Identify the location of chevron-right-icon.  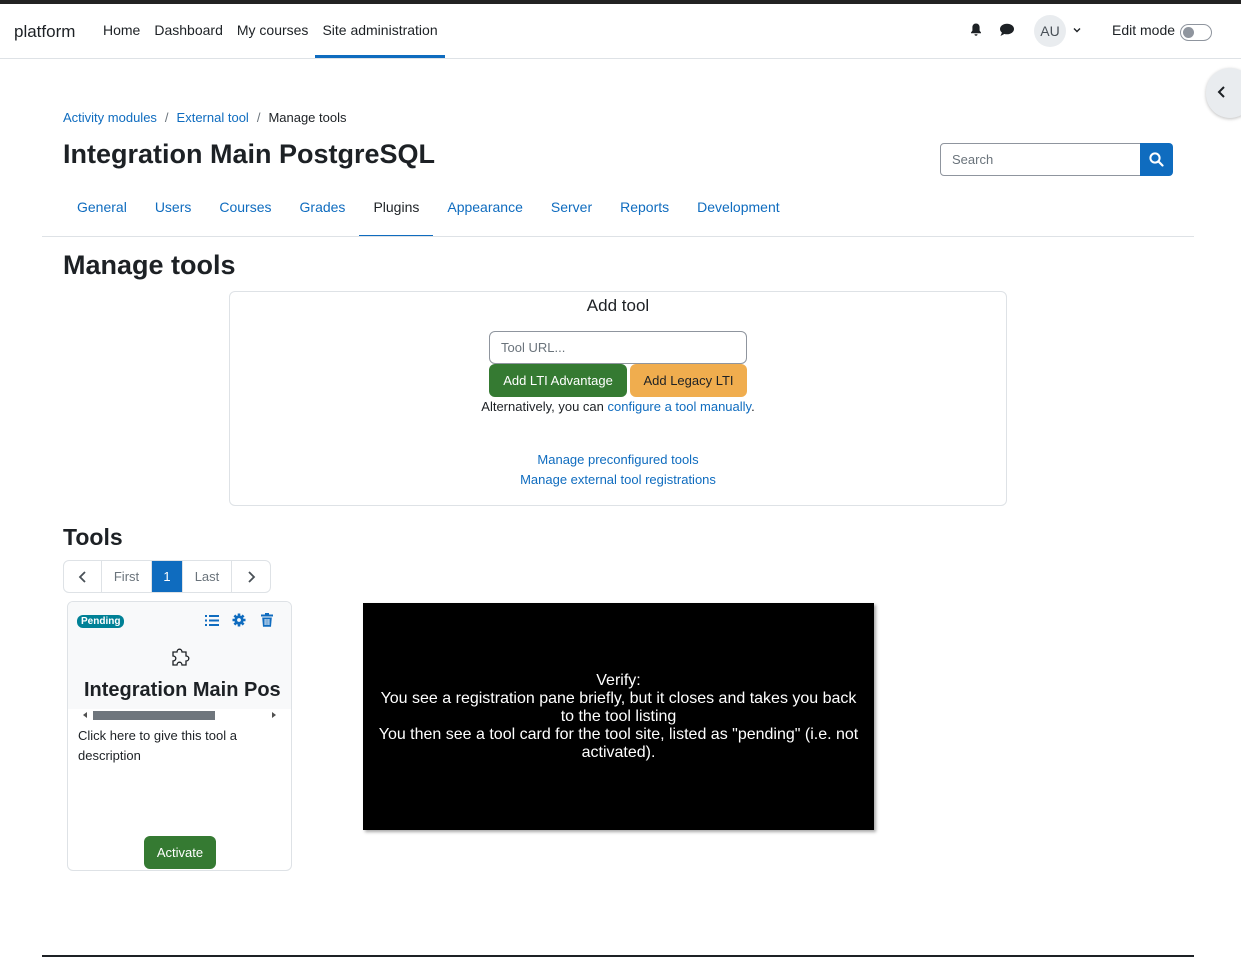
(252, 577).